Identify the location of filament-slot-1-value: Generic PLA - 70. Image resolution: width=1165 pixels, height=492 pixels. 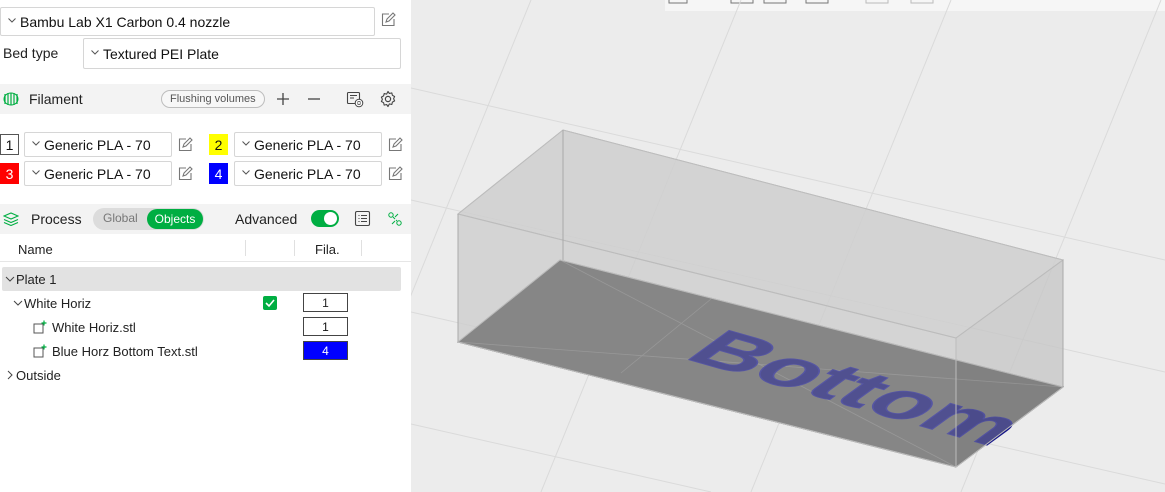
(97, 144).